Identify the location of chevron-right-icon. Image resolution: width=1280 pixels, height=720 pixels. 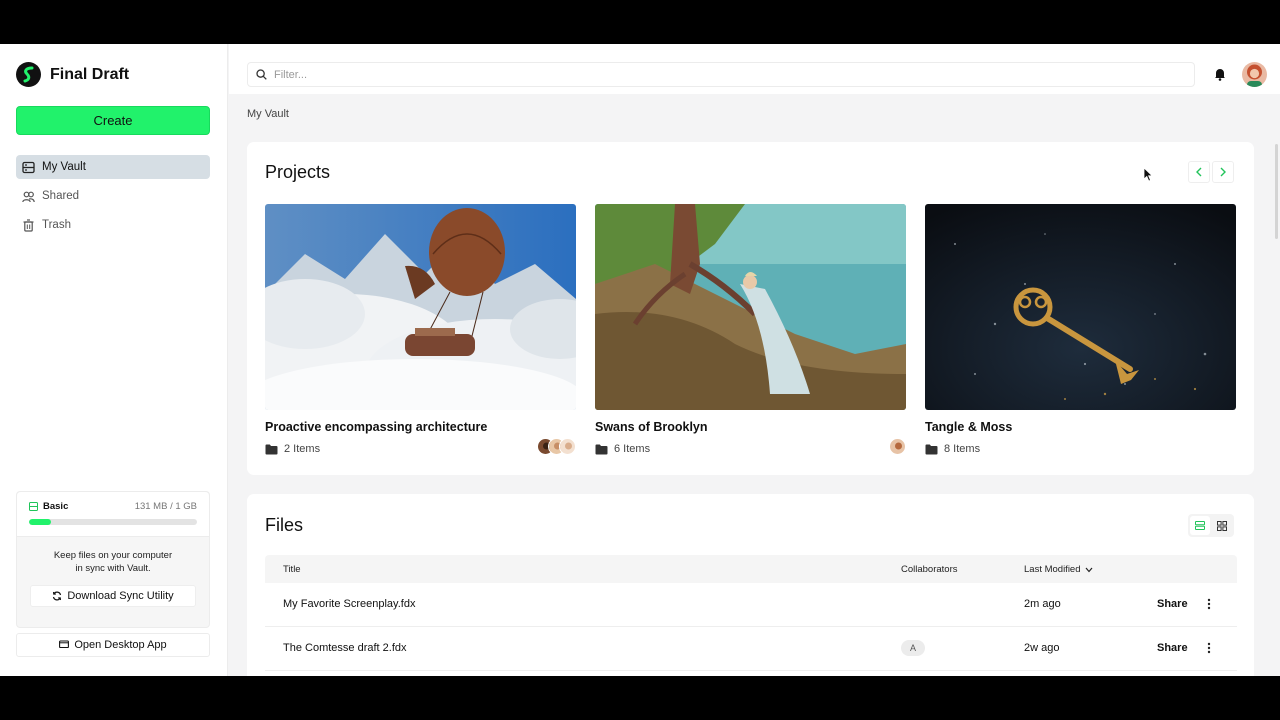
(1223, 172).